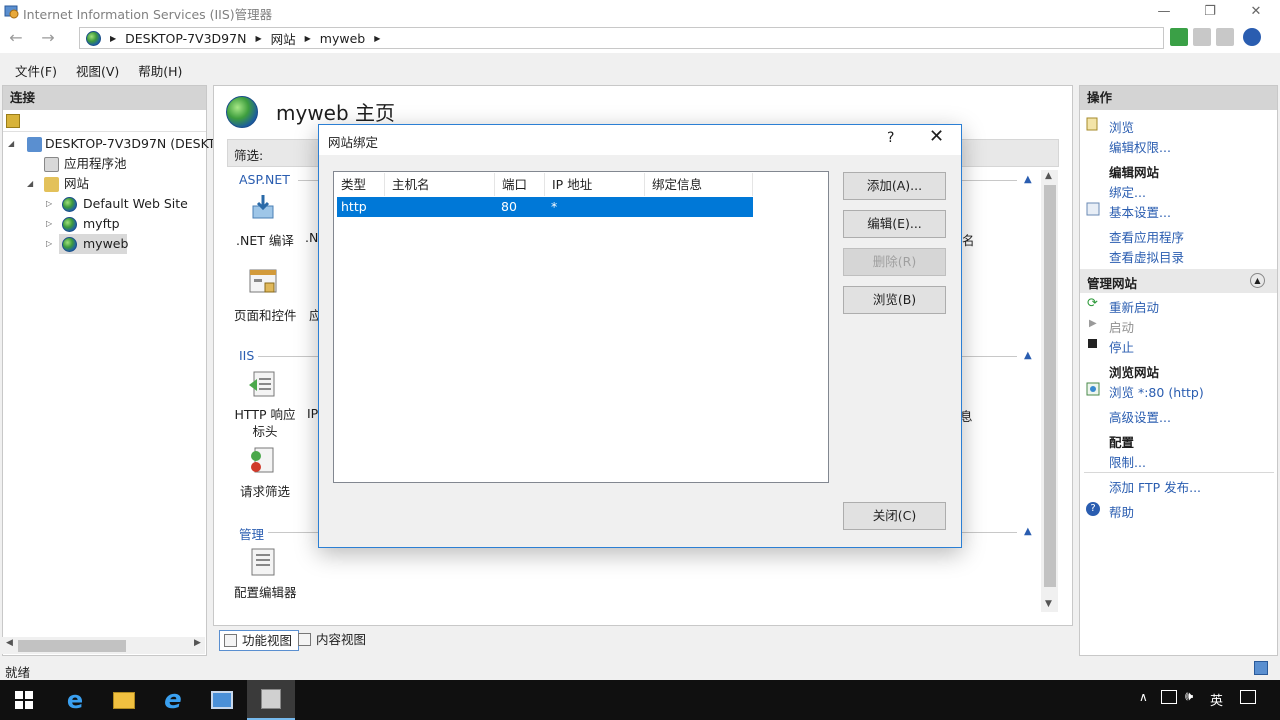 Image resolution: width=1280 pixels, height=720 pixels. What do you see at coordinates (1121, 346) in the screenshot?
I see `action-stop: 停止` at bounding box center [1121, 346].